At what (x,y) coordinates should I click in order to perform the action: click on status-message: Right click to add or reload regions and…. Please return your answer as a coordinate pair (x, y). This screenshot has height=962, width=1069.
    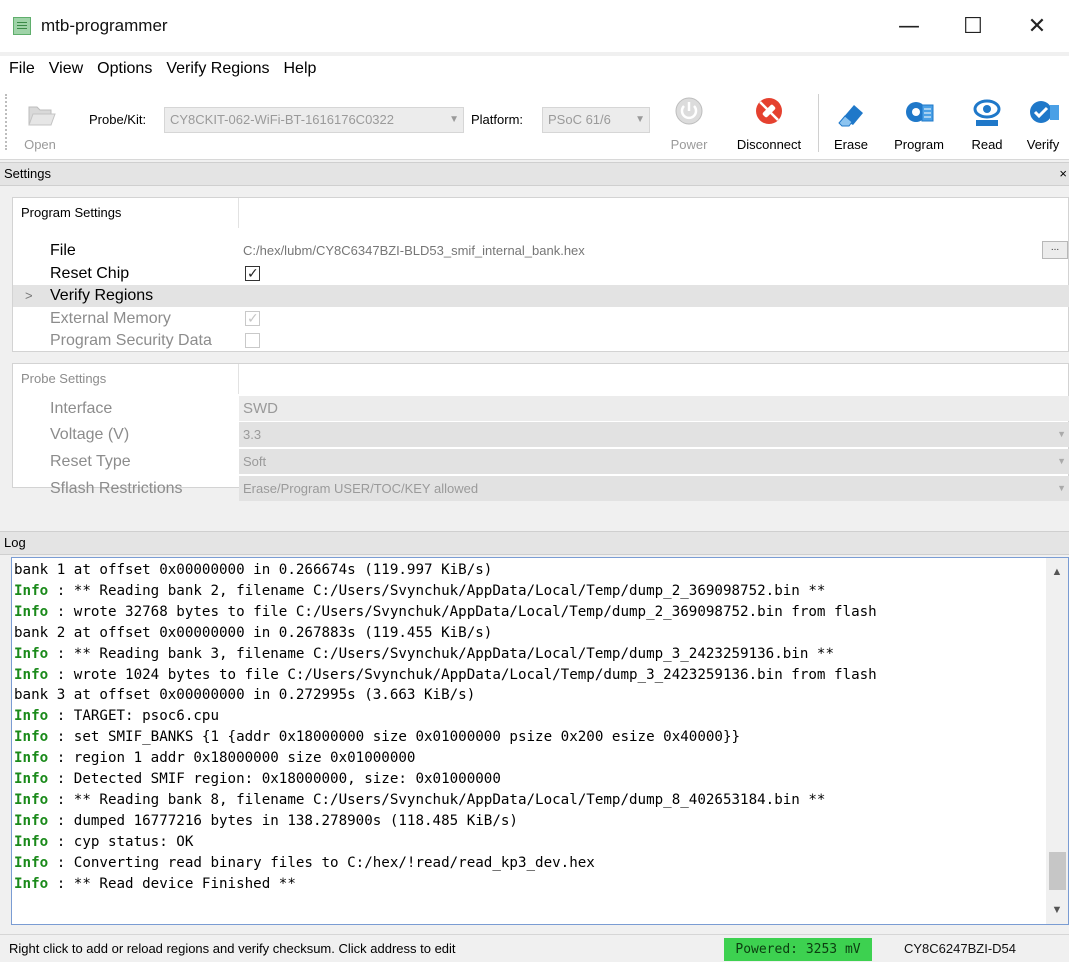
    Looking at the image, I should click on (232, 948).